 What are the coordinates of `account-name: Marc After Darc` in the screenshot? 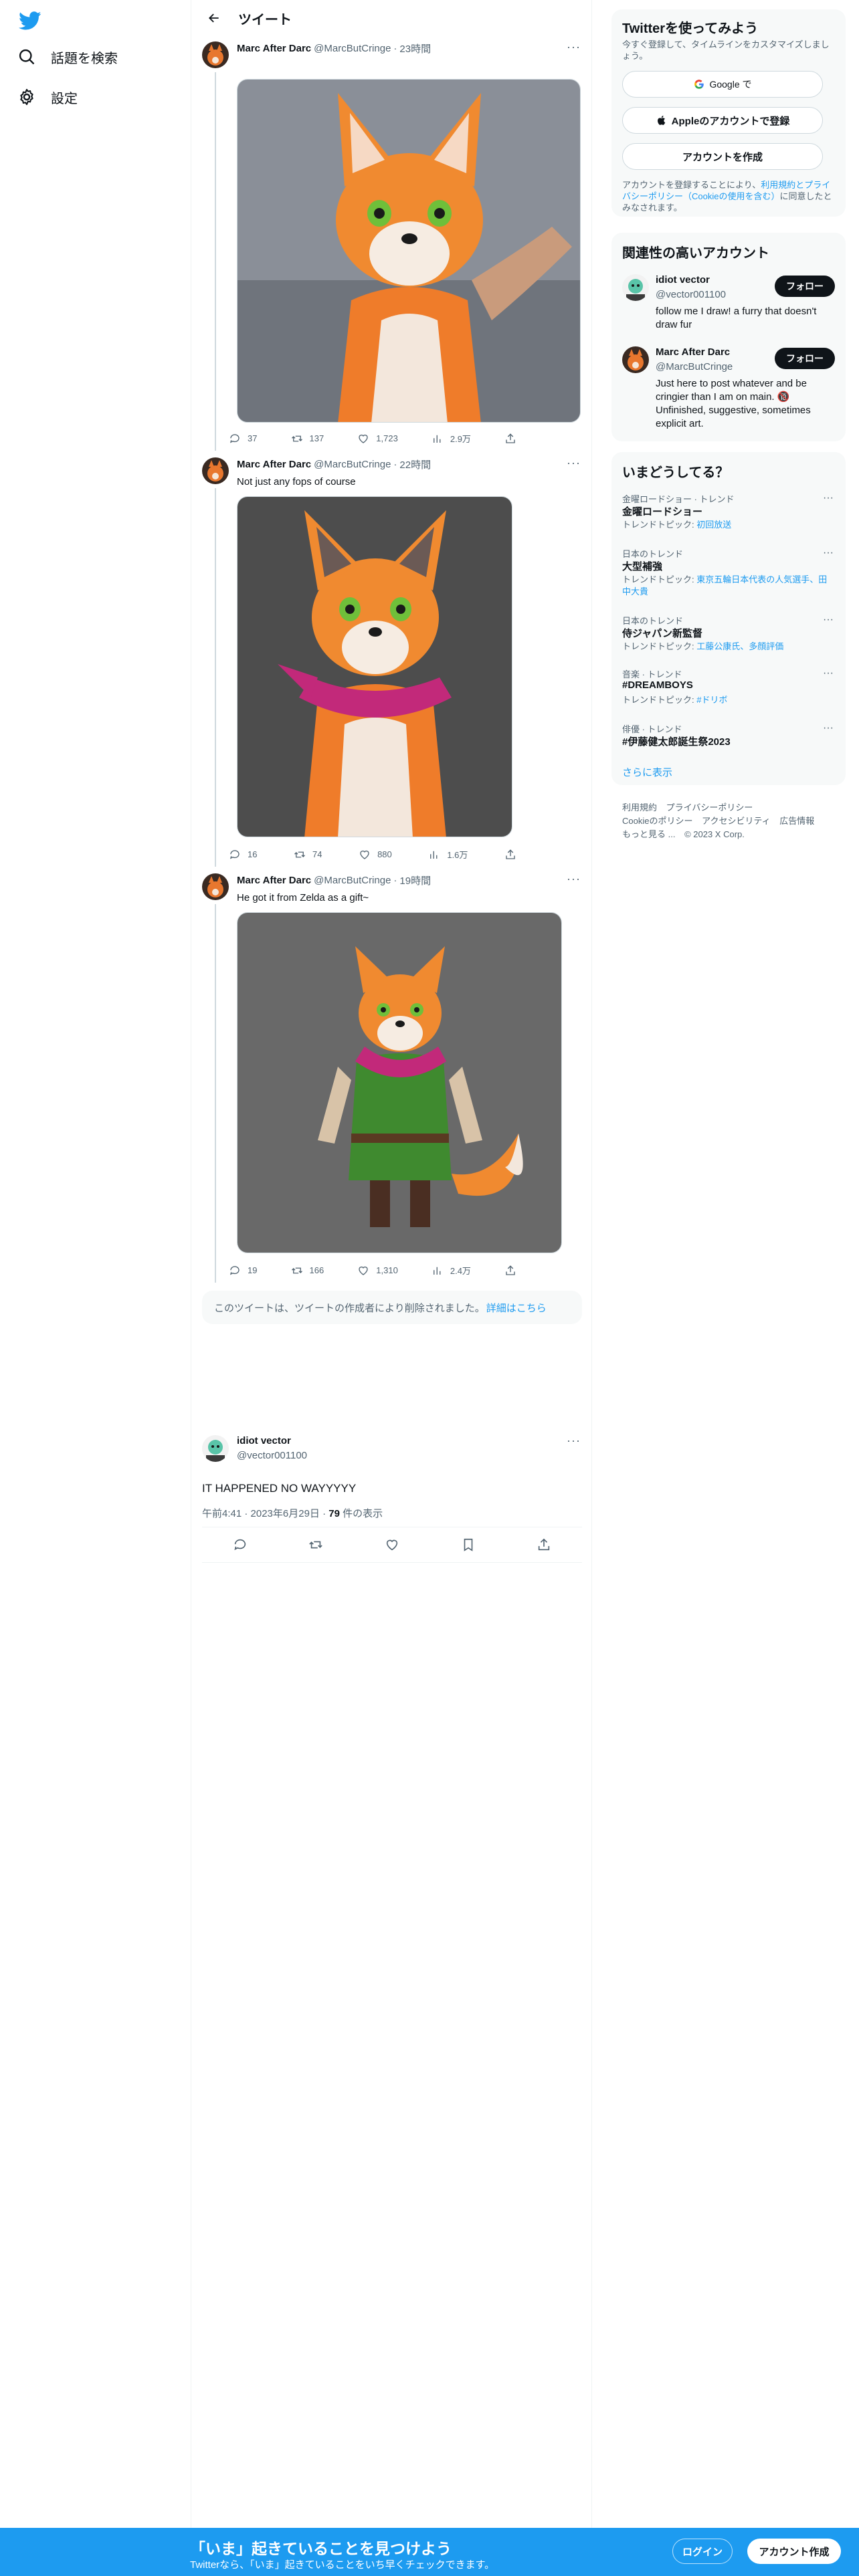 It's located at (693, 352).